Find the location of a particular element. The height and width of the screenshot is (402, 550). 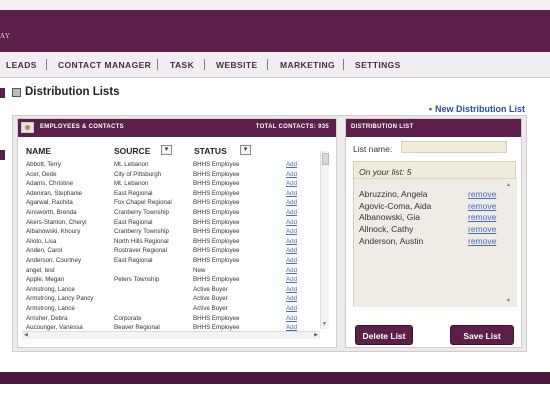

list-name-input is located at coordinates (454, 147).